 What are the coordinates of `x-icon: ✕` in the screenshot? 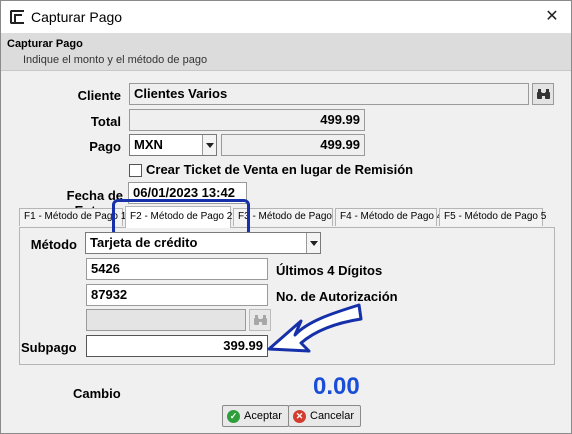 It's located at (299, 416).